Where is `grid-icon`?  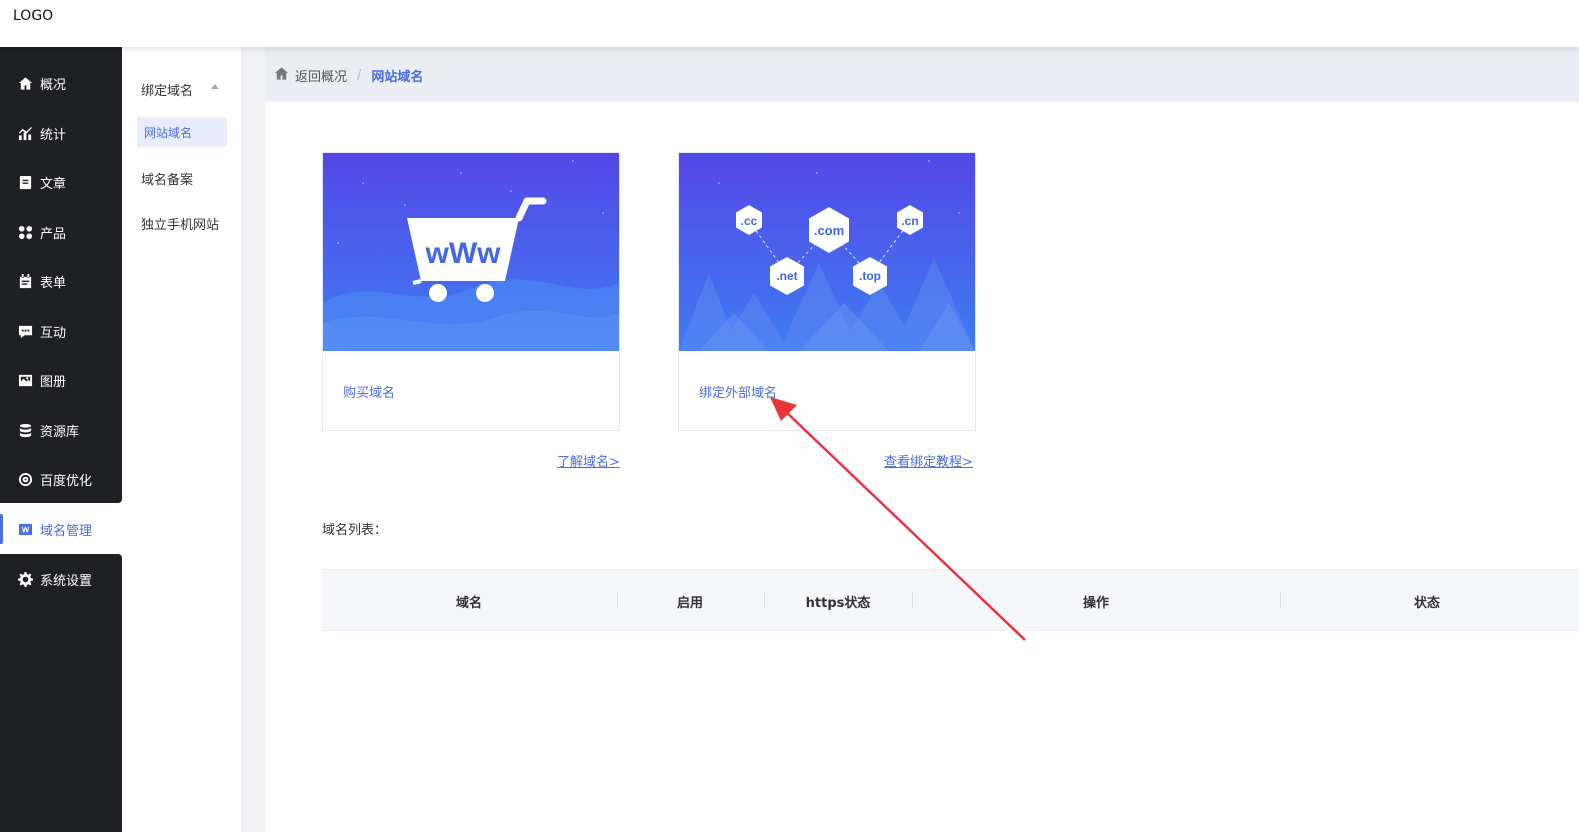 grid-icon is located at coordinates (25, 232).